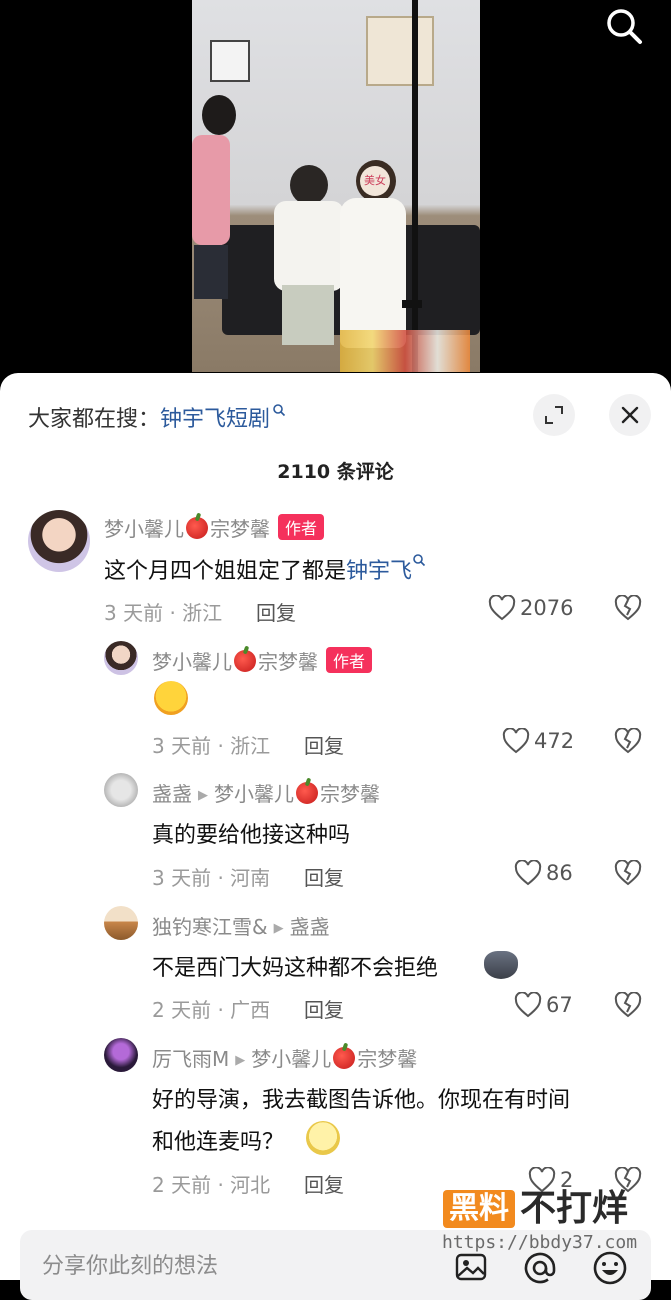 The image size is (671, 1300). I want to click on watermark-url: https://bbdy37.com, so click(540, 1242).